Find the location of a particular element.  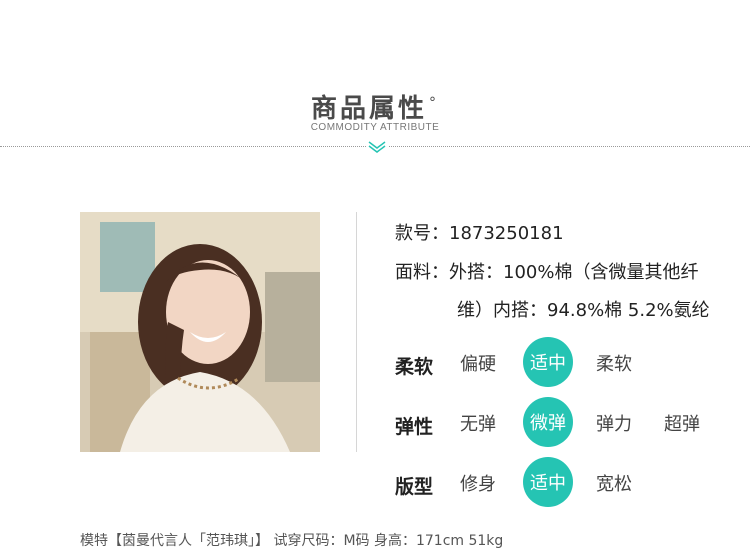

softness-label: 柔软 is located at coordinates (414, 367).